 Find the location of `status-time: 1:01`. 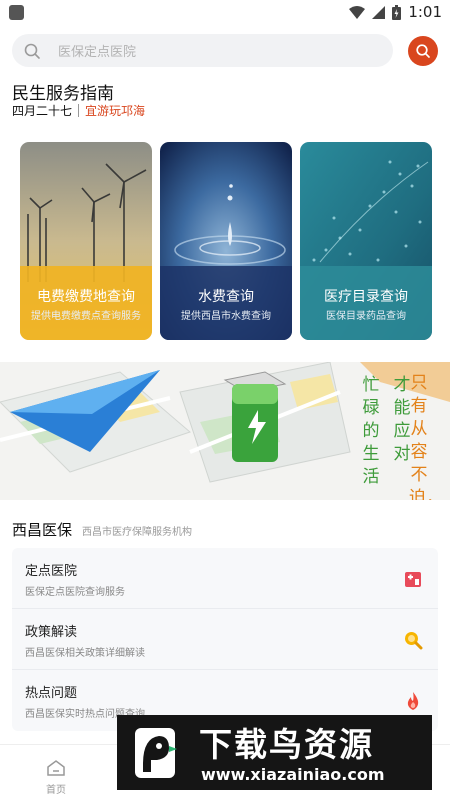

status-time: 1:01 is located at coordinates (425, 12).